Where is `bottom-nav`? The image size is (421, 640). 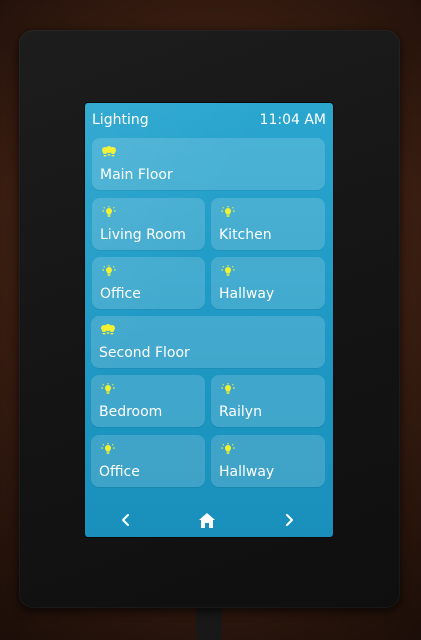
bottom-nav is located at coordinates (209, 520).